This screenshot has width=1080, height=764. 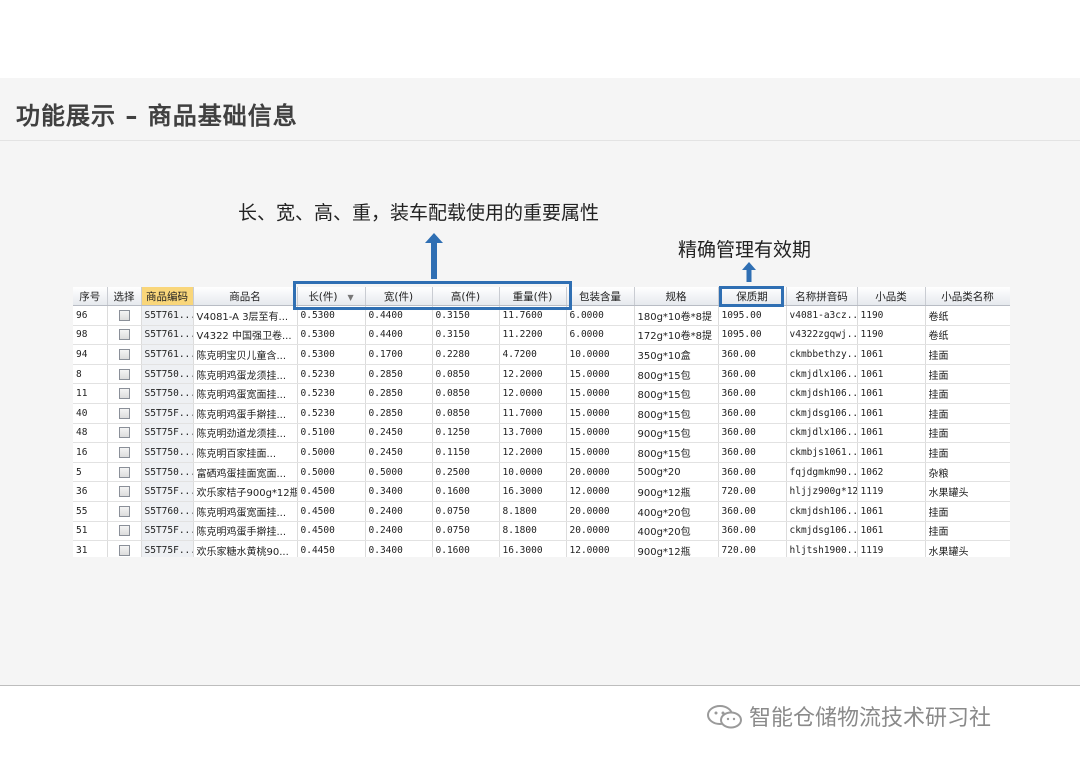 What do you see at coordinates (822, 491) in the screenshot?
I see `table-cell: hljjz900g*12p` at bounding box center [822, 491].